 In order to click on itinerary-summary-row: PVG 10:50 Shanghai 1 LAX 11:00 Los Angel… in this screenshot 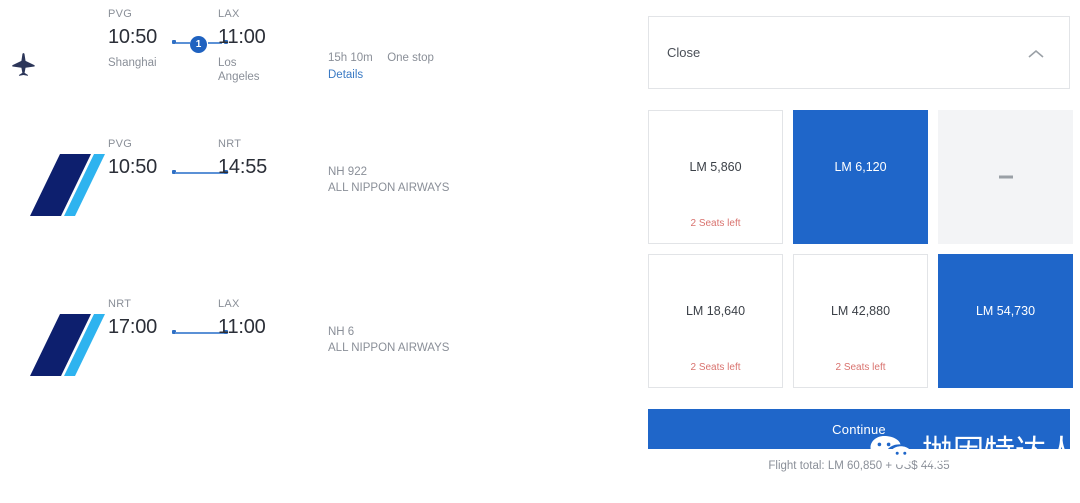, I will do `click(320, 63)`.